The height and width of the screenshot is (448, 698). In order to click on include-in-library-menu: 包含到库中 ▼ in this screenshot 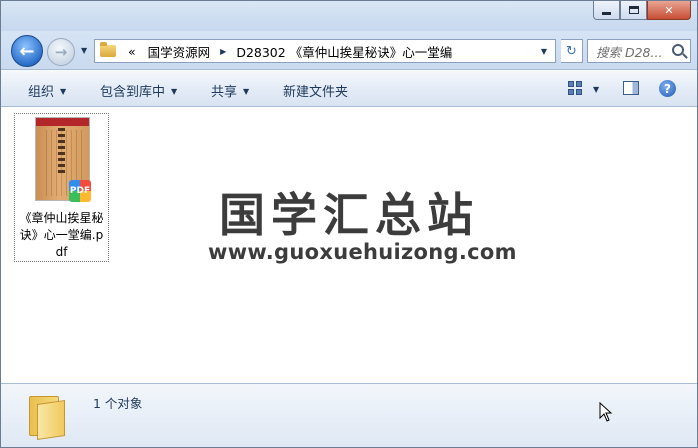, I will do `click(138, 90)`.